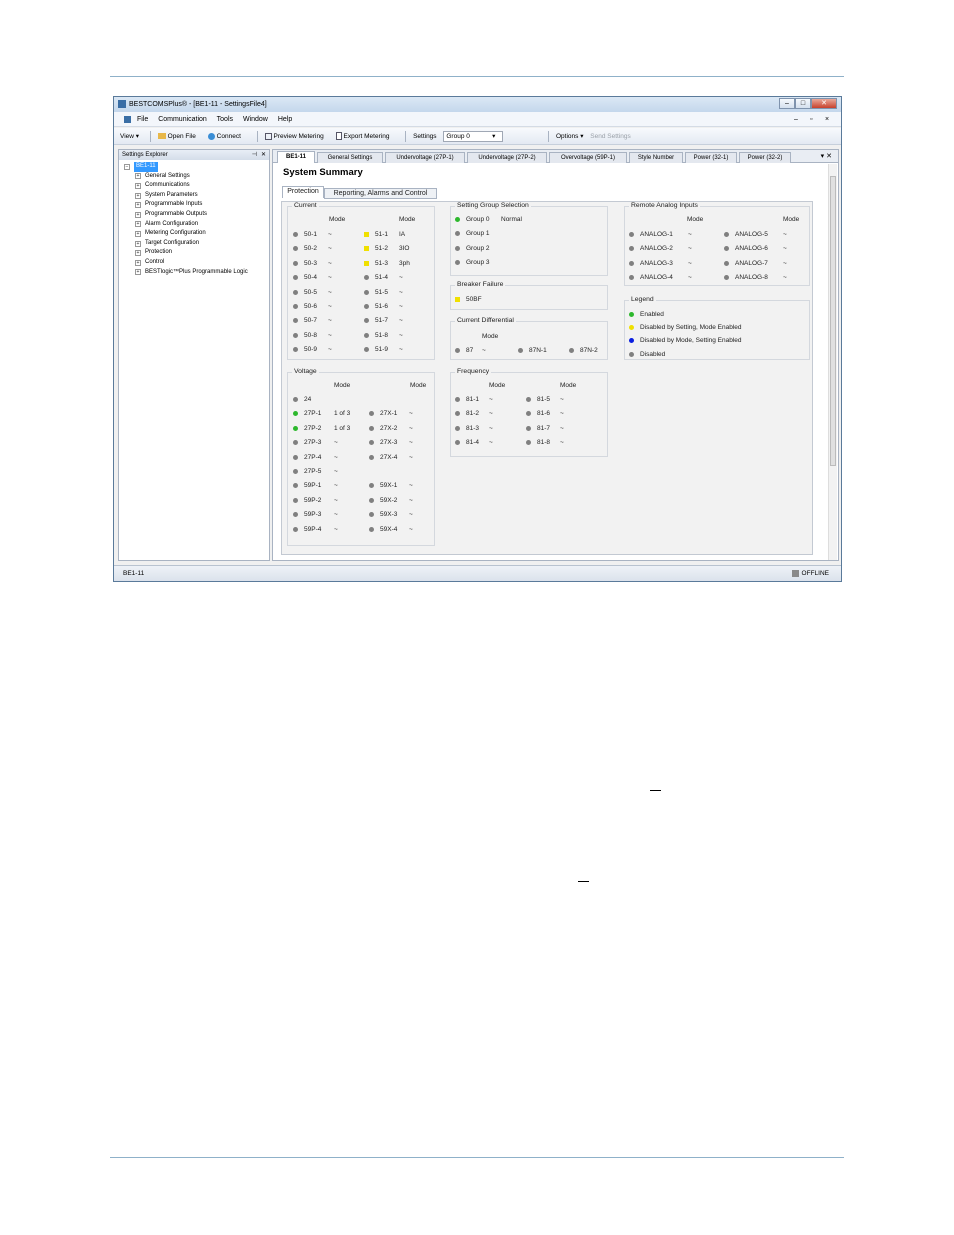 Image resolution: width=954 pixels, height=1235 pixels. I want to click on current-label: 51-8, so click(382, 335).